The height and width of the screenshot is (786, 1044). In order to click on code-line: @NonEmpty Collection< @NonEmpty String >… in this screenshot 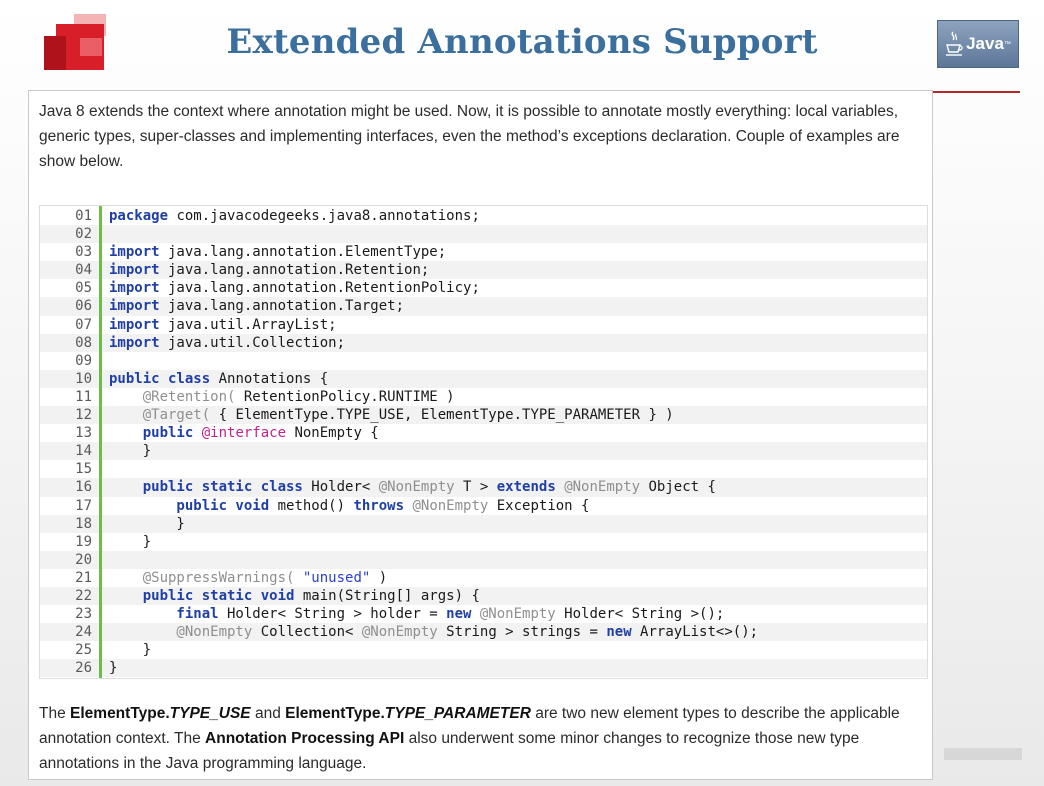, I will do `click(514, 632)`.